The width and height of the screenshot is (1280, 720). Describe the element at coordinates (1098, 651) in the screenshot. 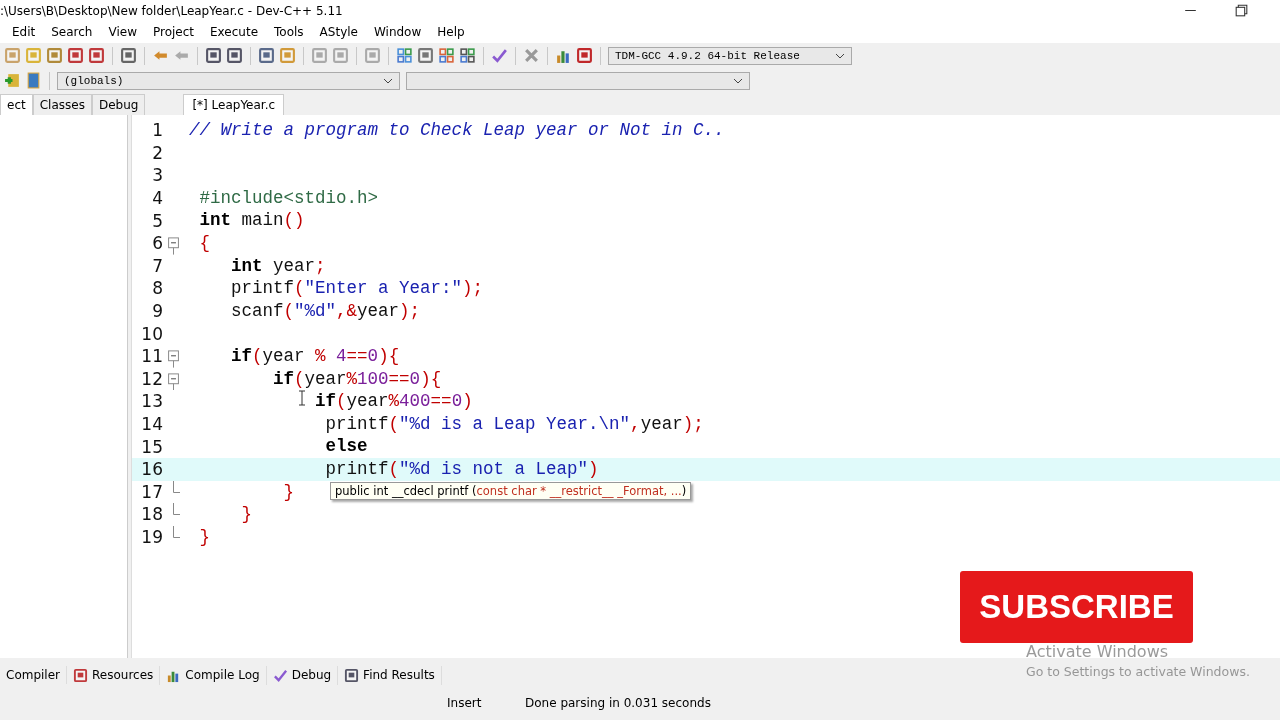

I see `activation-title: Activate Windows` at that location.